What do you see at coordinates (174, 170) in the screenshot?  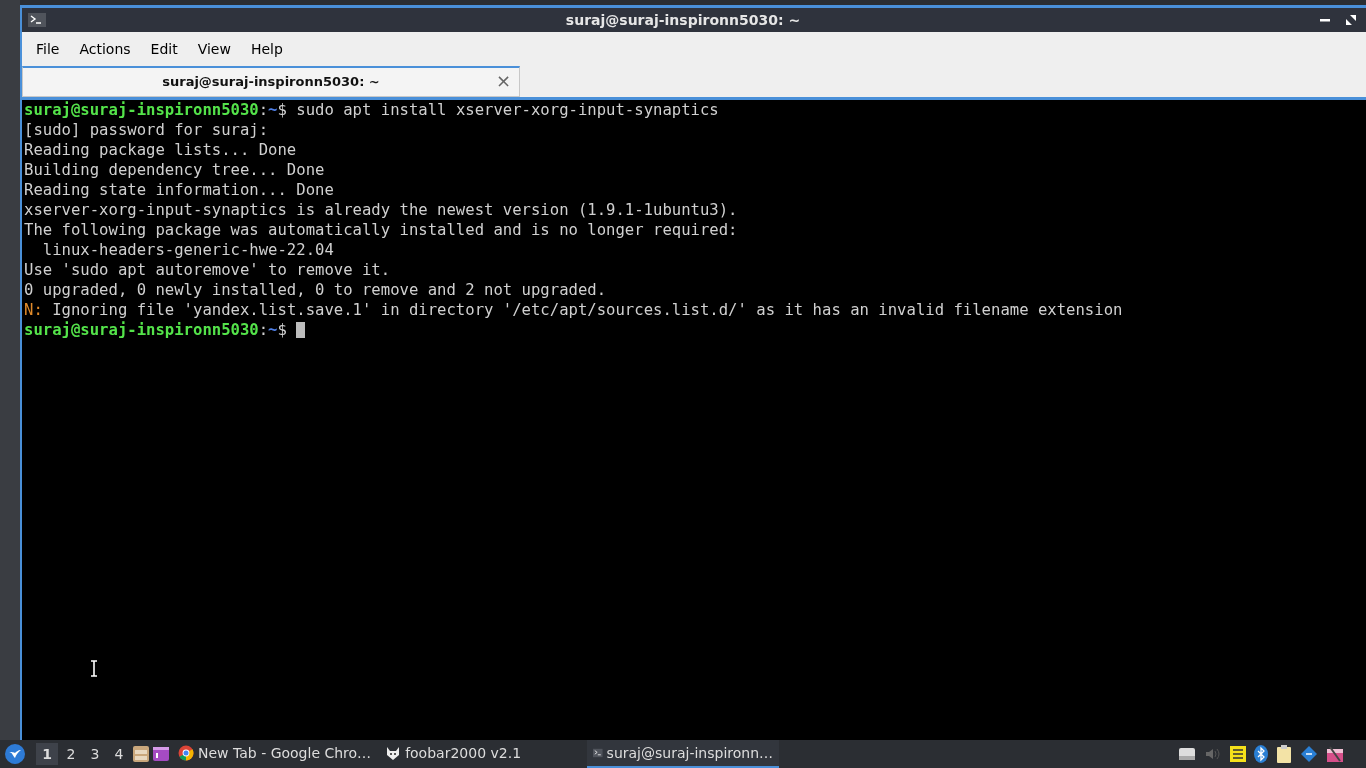 I see `output-line: Building dependency tree... Done` at bounding box center [174, 170].